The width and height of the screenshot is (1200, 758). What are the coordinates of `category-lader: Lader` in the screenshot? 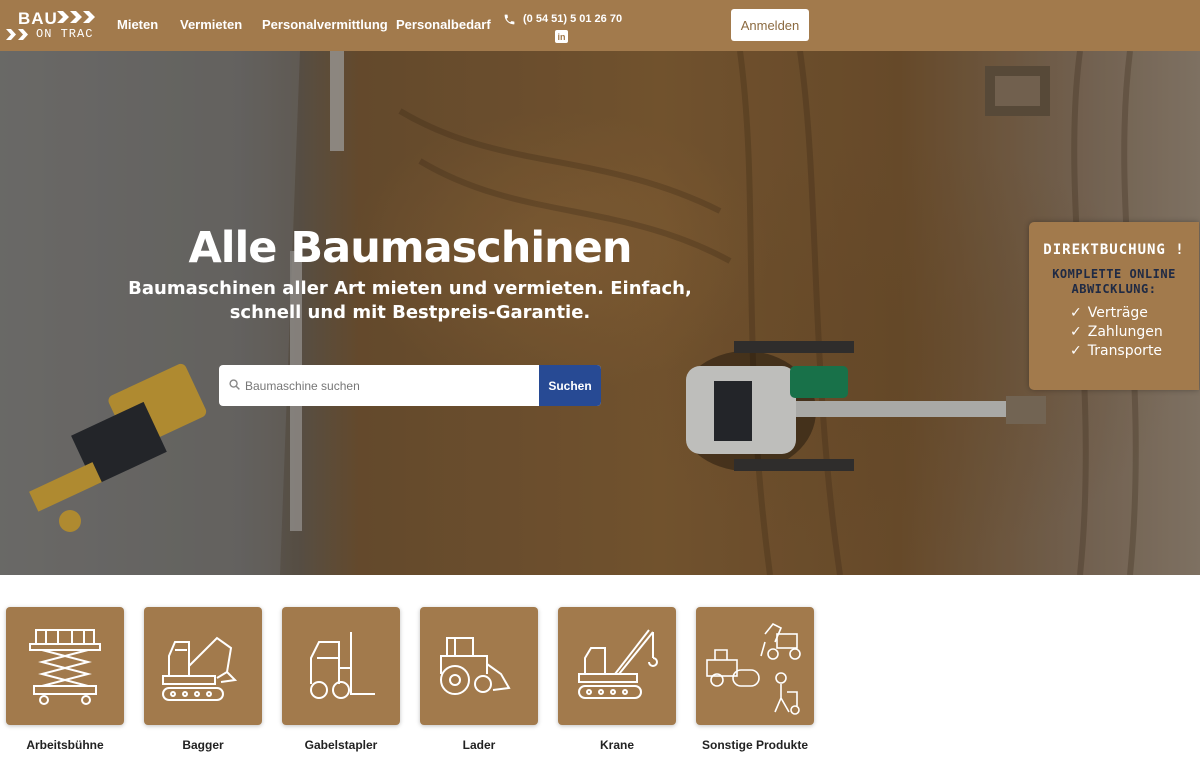 It's located at (479, 679).